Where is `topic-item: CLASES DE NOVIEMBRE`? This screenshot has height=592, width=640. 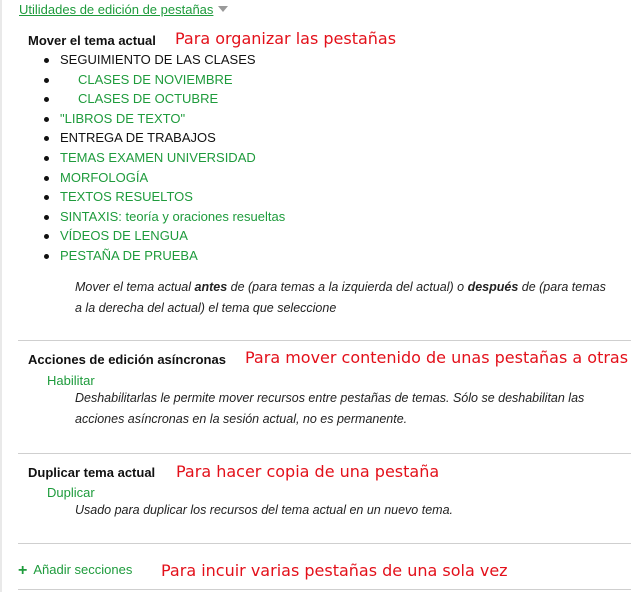
topic-item: CLASES DE NOVIEMBRE is located at coordinates (164, 80).